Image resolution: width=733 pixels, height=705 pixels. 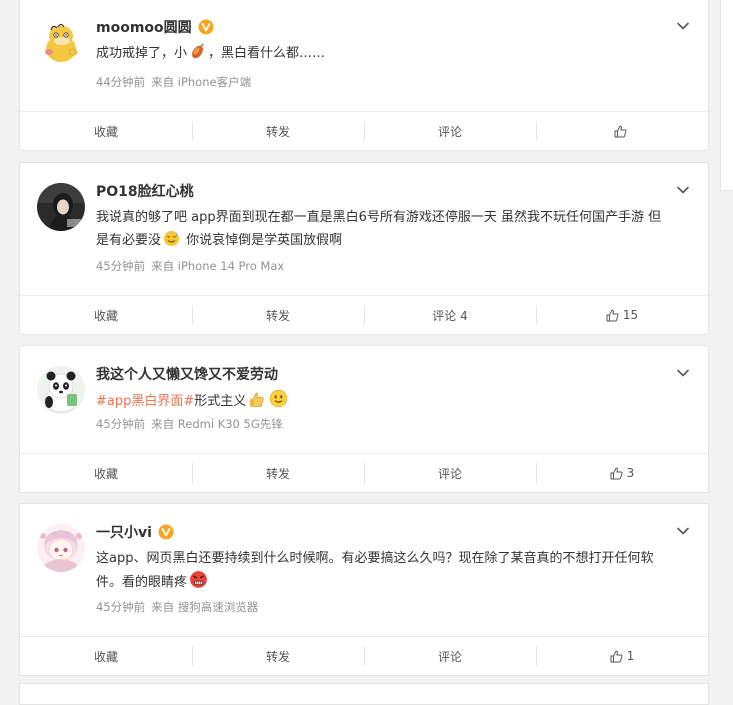 I want to click on username: PO18脸红心桃, so click(x=145, y=191).